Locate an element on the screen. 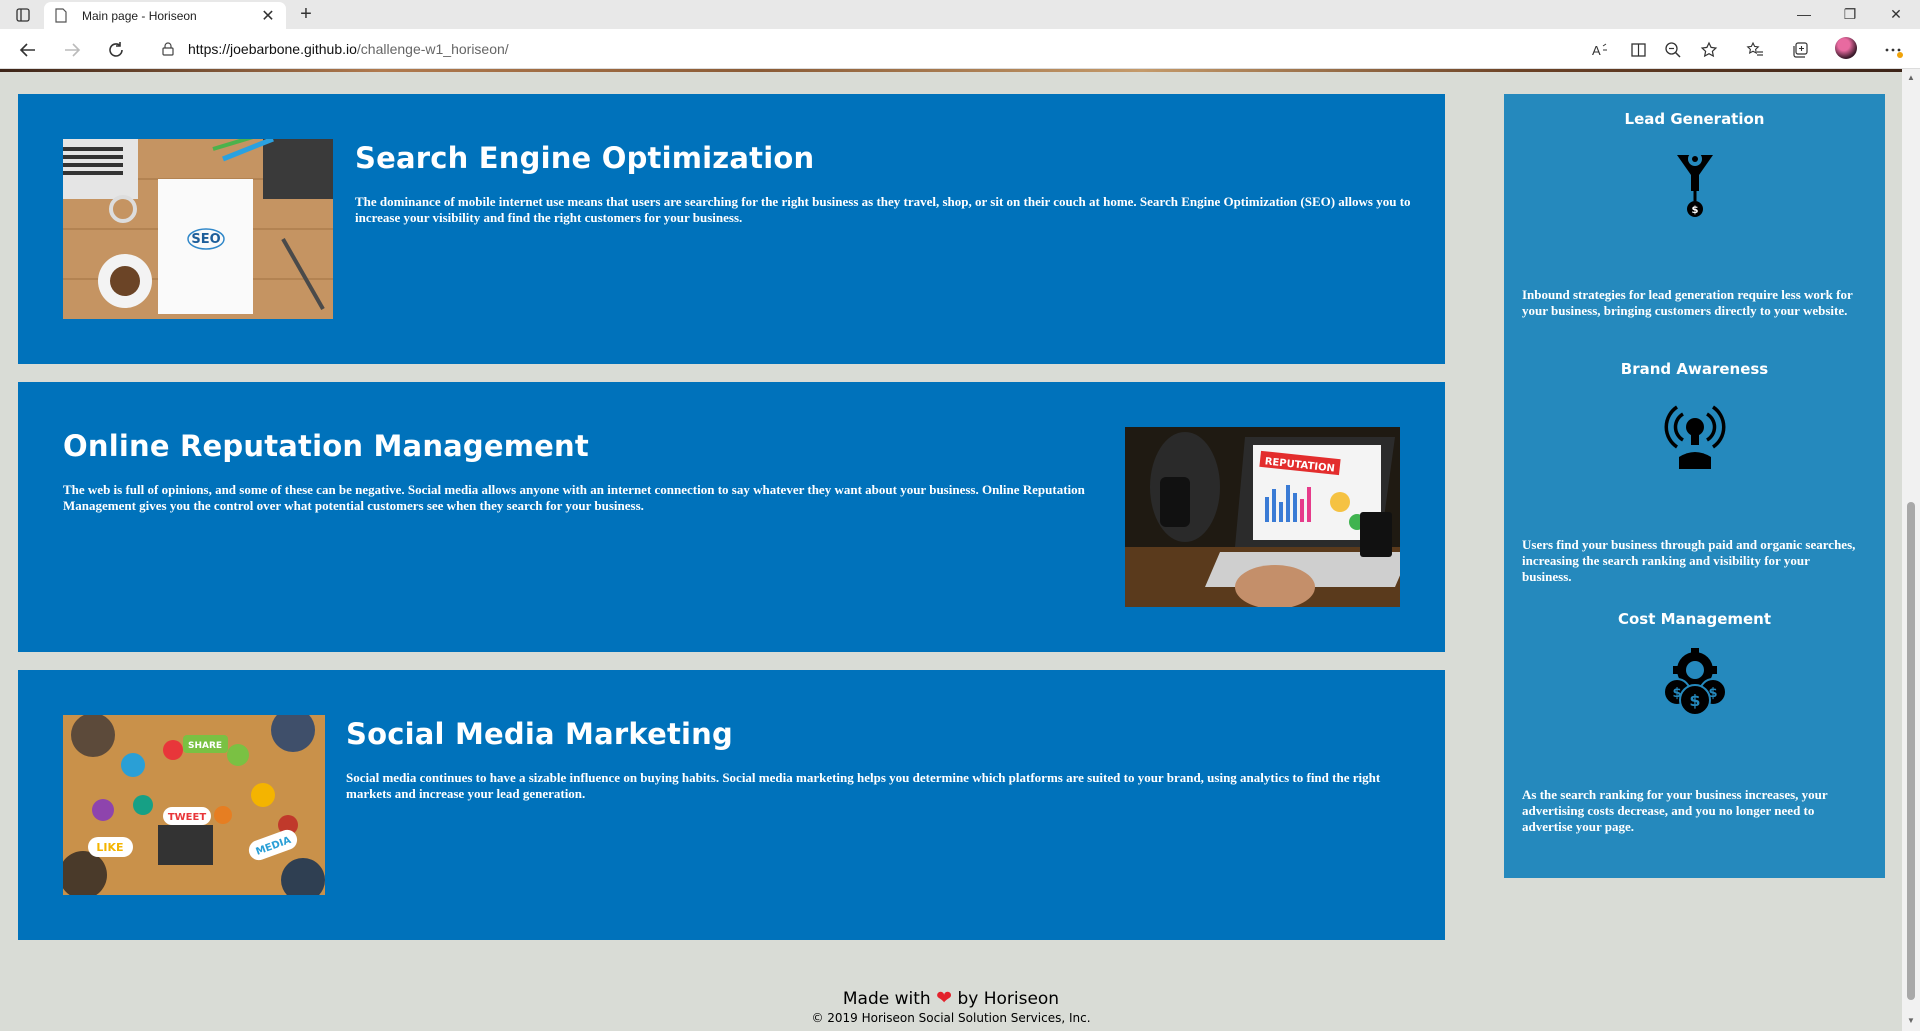  scroll-down-icon: ▼ is located at coordinates (1911, 1021).